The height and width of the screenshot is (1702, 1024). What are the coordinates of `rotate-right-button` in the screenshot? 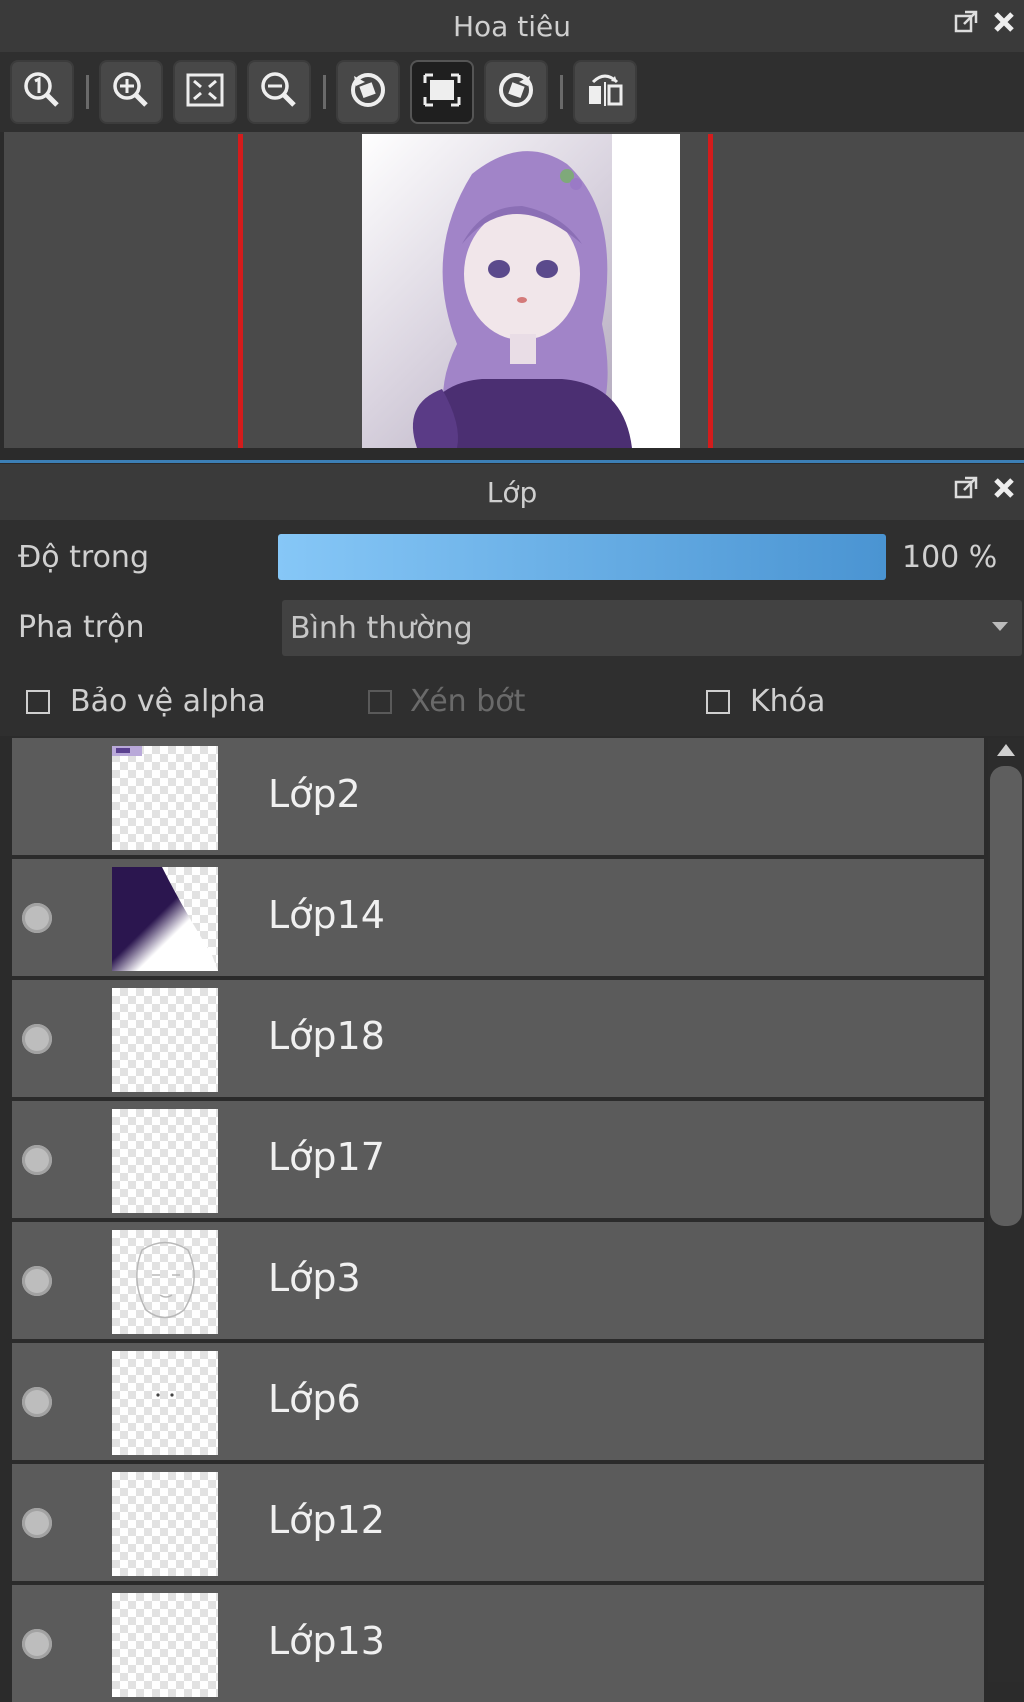 It's located at (516, 92).